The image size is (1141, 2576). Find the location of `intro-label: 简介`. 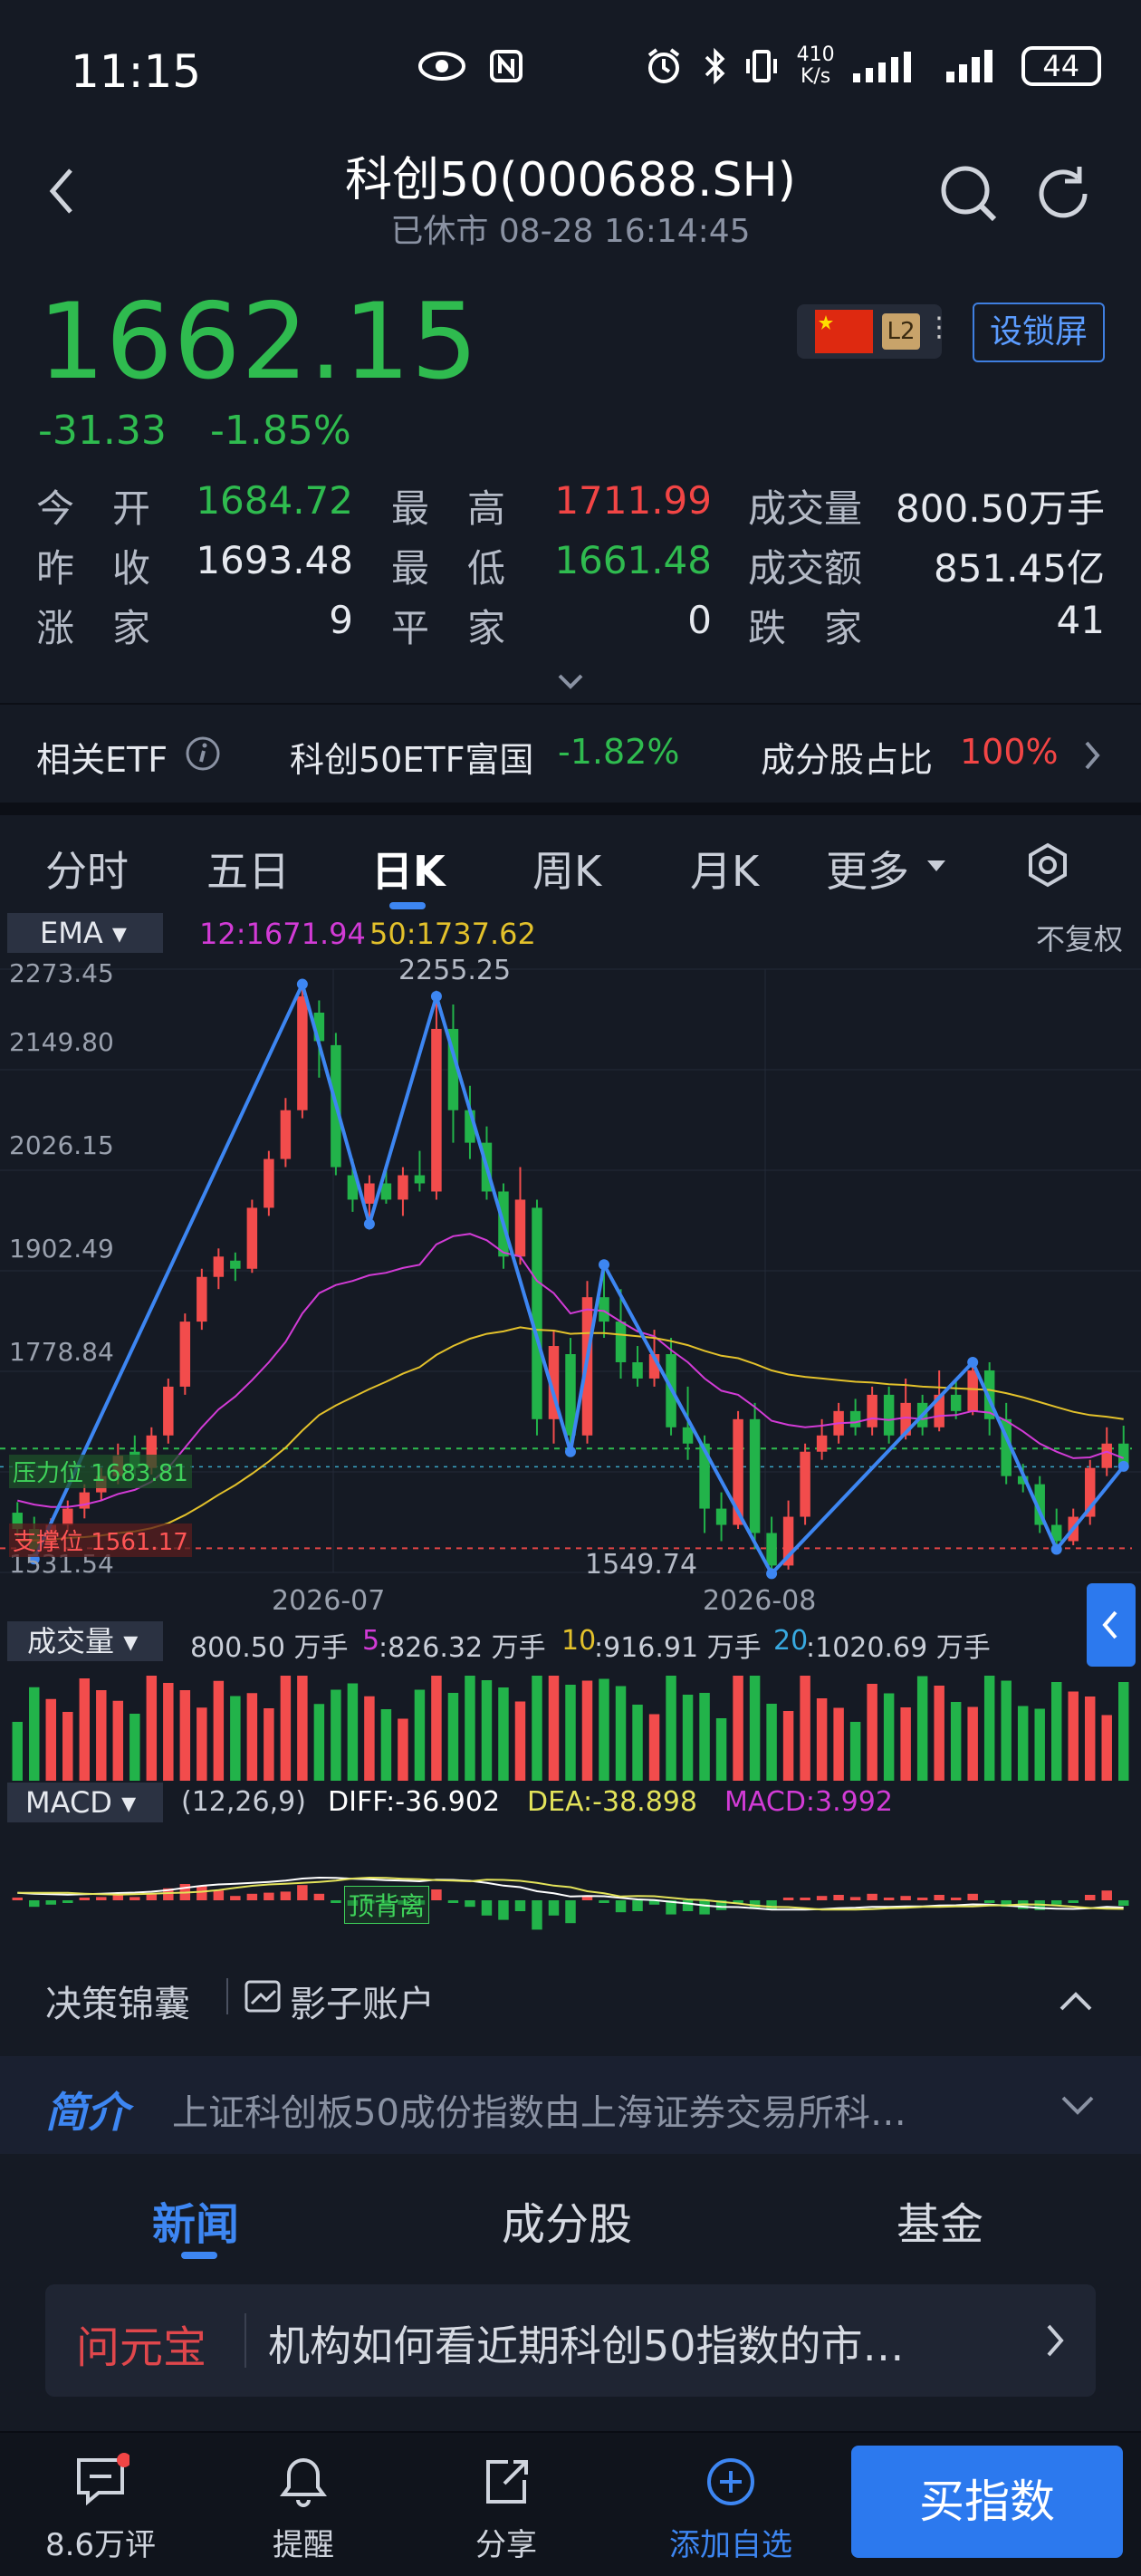

intro-label: 简介 is located at coordinates (87, 2112).